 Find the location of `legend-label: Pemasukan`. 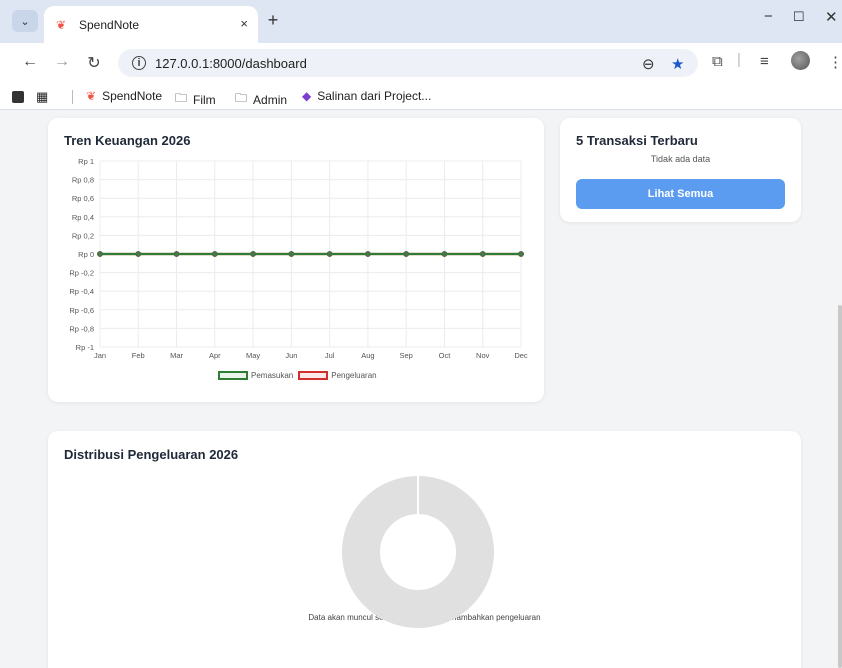

legend-label: Pemasukan is located at coordinates (272, 375).